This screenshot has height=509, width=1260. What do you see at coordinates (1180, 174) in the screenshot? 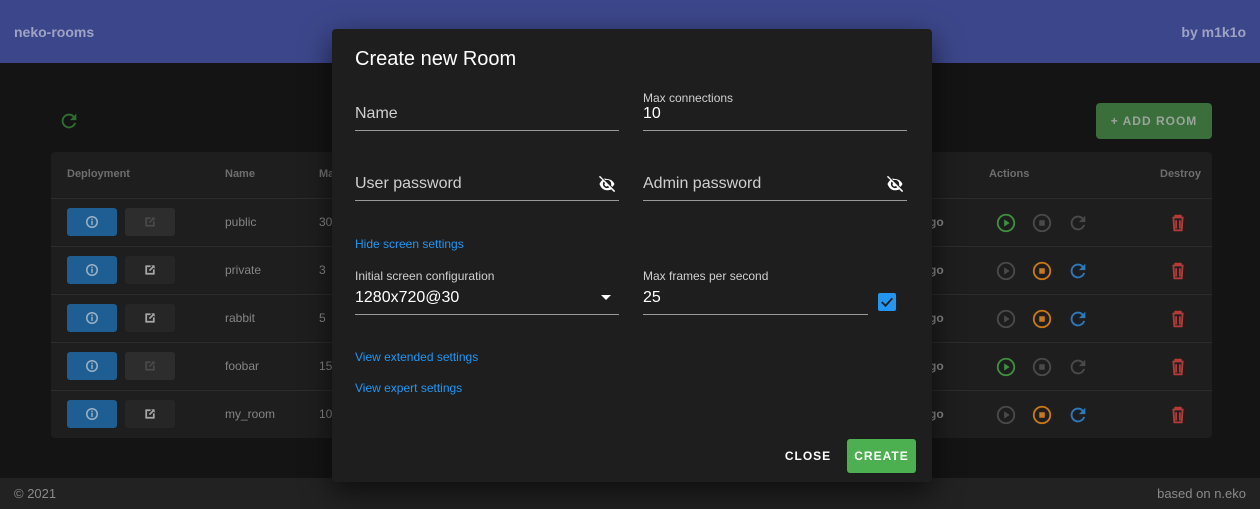
I see `header-destroy: Destroy` at bounding box center [1180, 174].